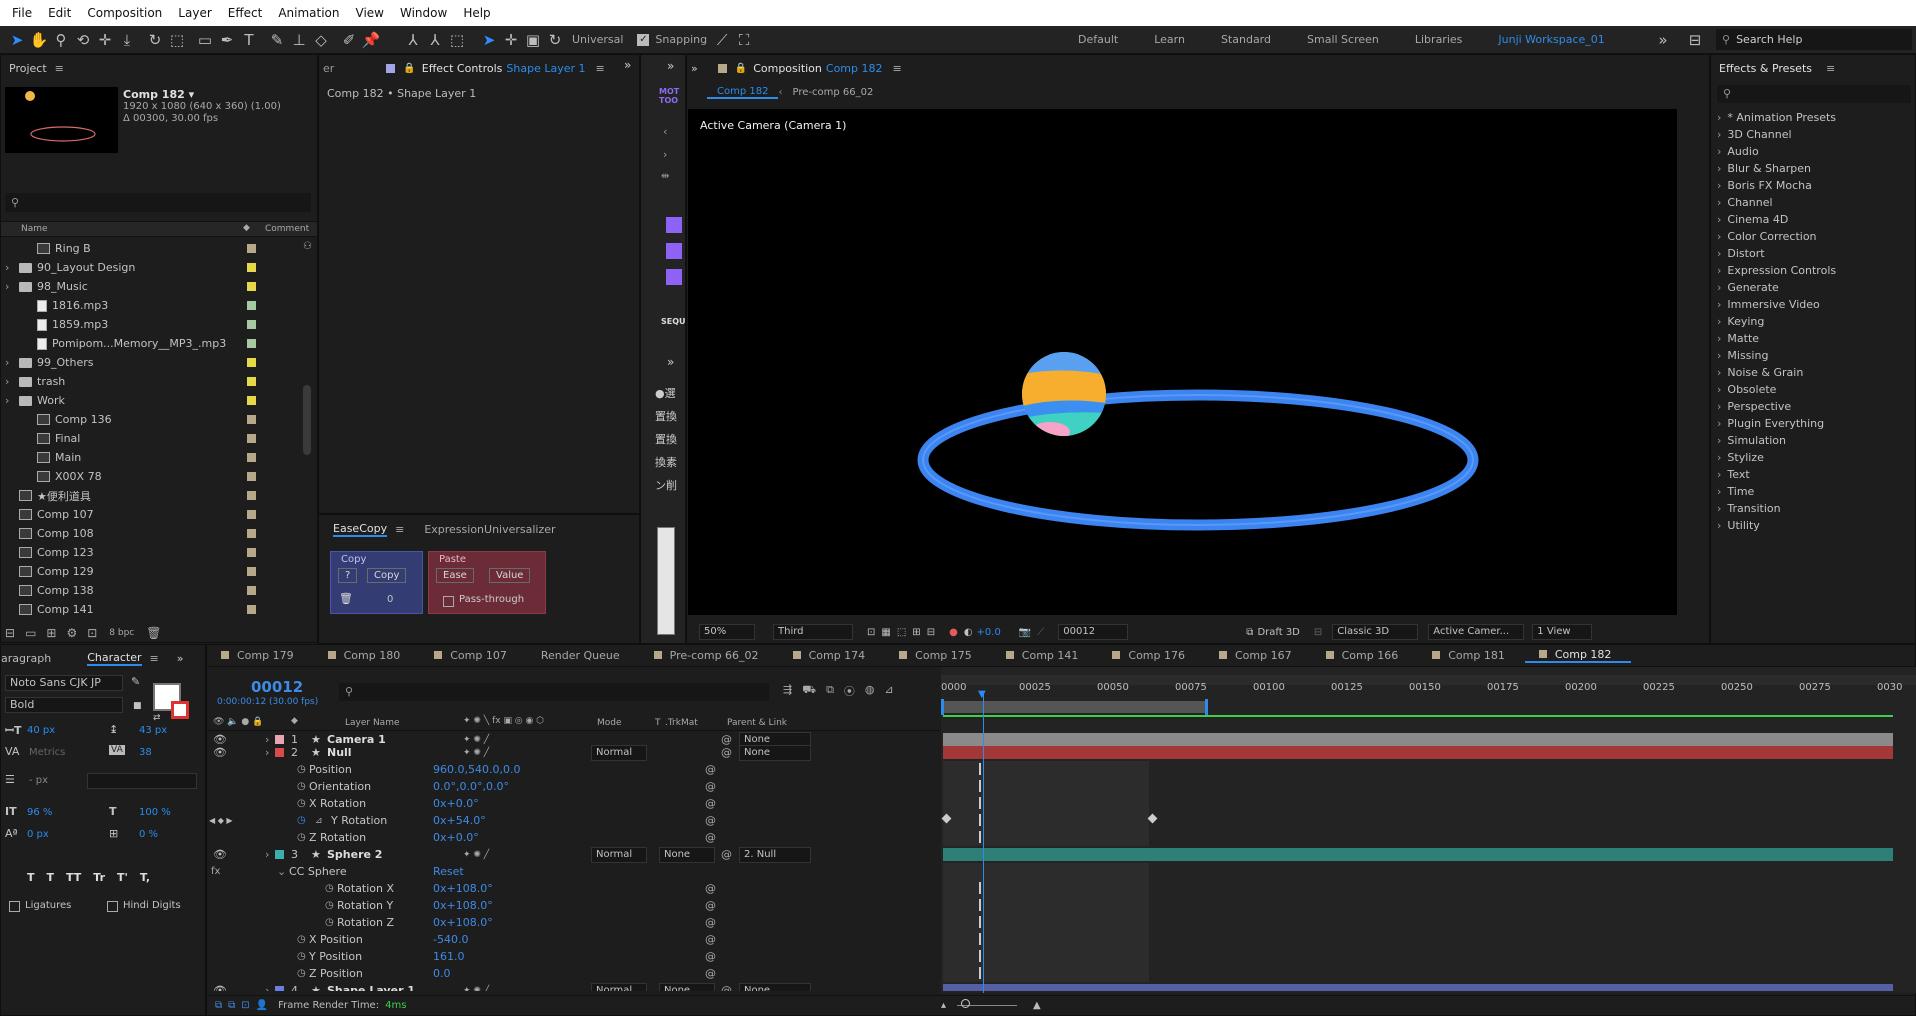  What do you see at coordinates (367, 655) in the screenshot?
I see `timeline-tab: Comp 180` at bounding box center [367, 655].